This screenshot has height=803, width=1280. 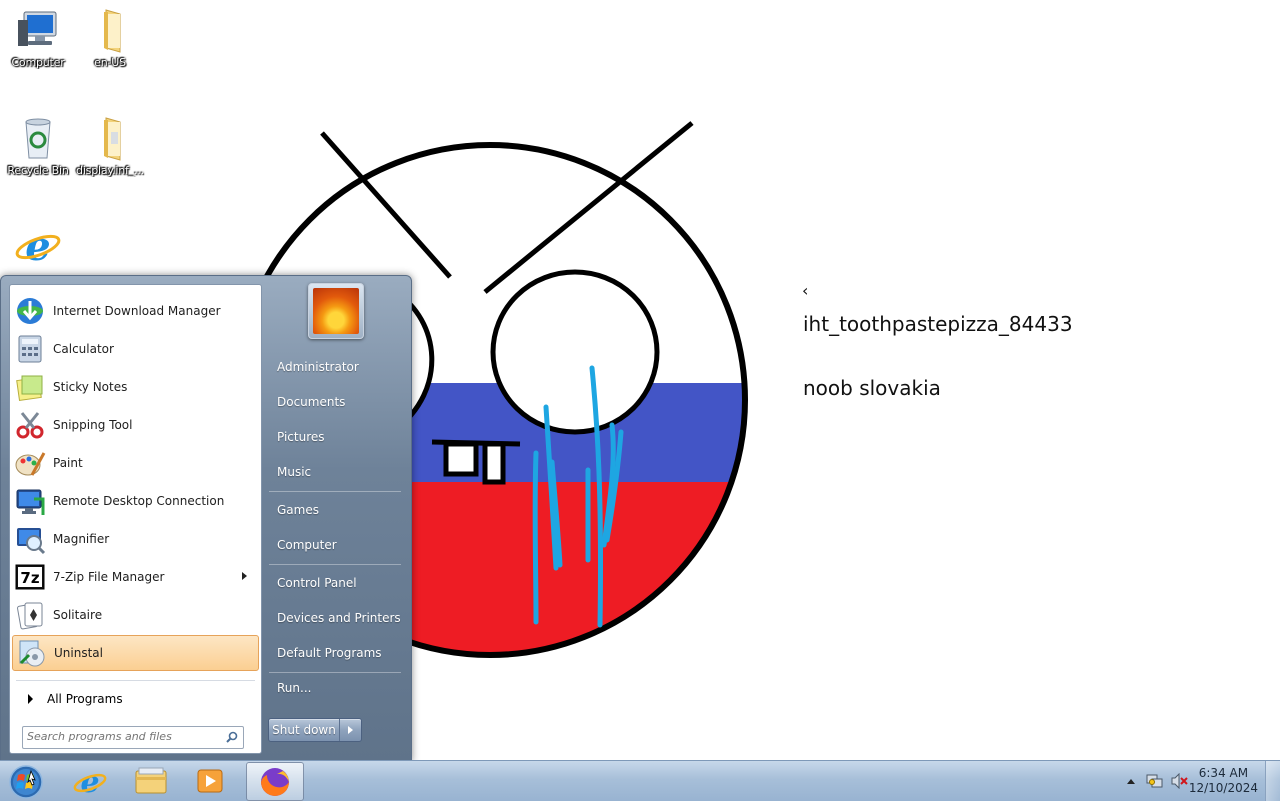 What do you see at coordinates (337, 618) in the screenshot?
I see `start-link-devices-and-printers: Devices and Printers` at bounding box center [337, 618].